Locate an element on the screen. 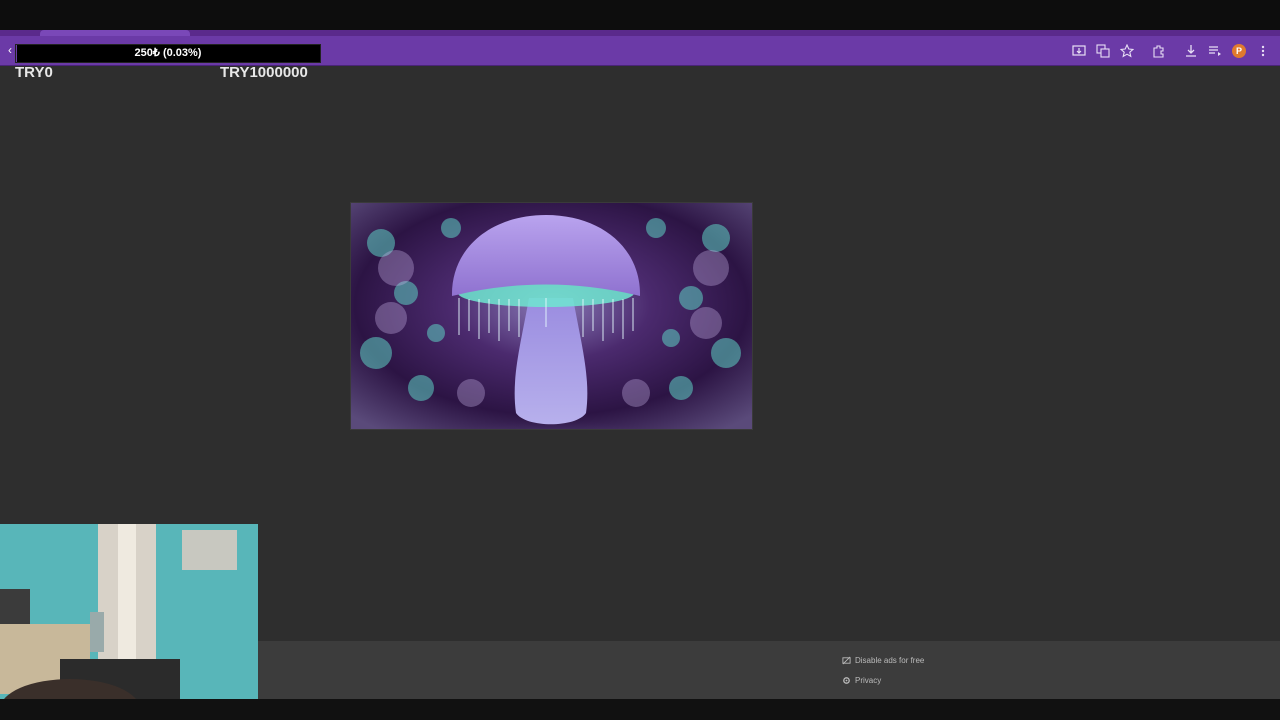 This screenshot has height=720, width=1280. min-value-label: TRY0 is located at coordinates (34, 72).